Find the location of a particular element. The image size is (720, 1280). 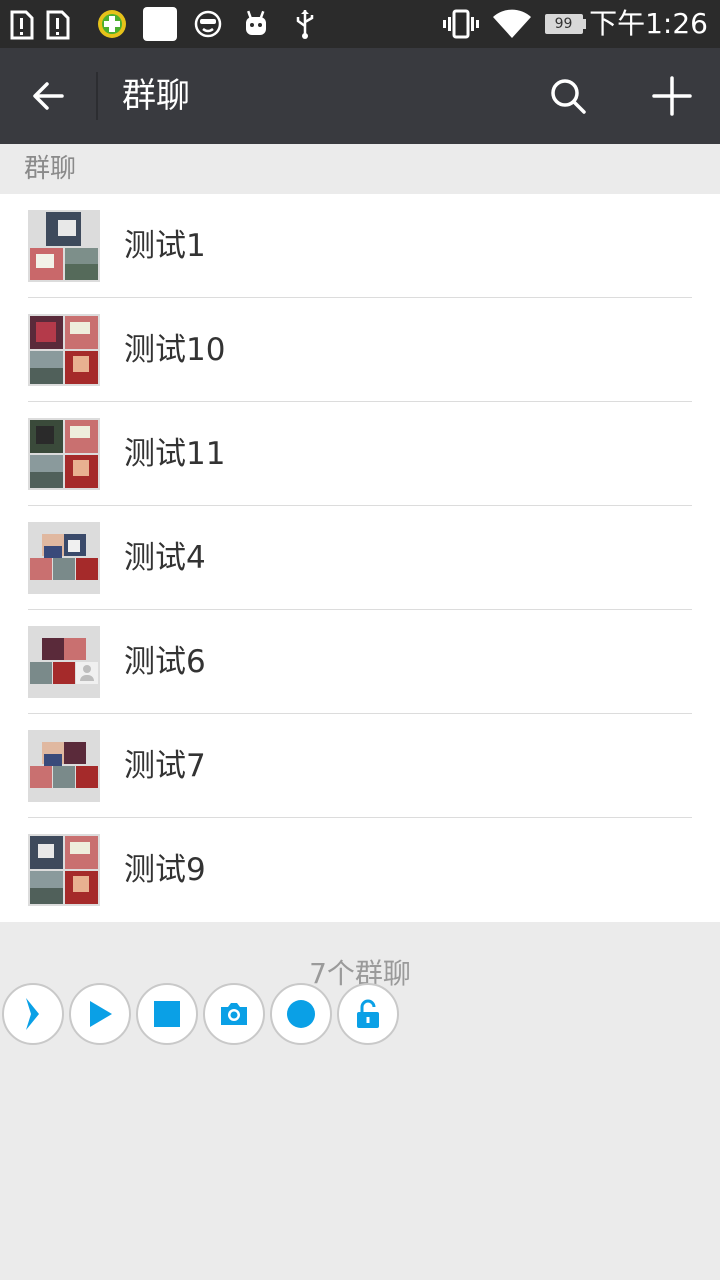

search-button is located at coordinates (568, 96).